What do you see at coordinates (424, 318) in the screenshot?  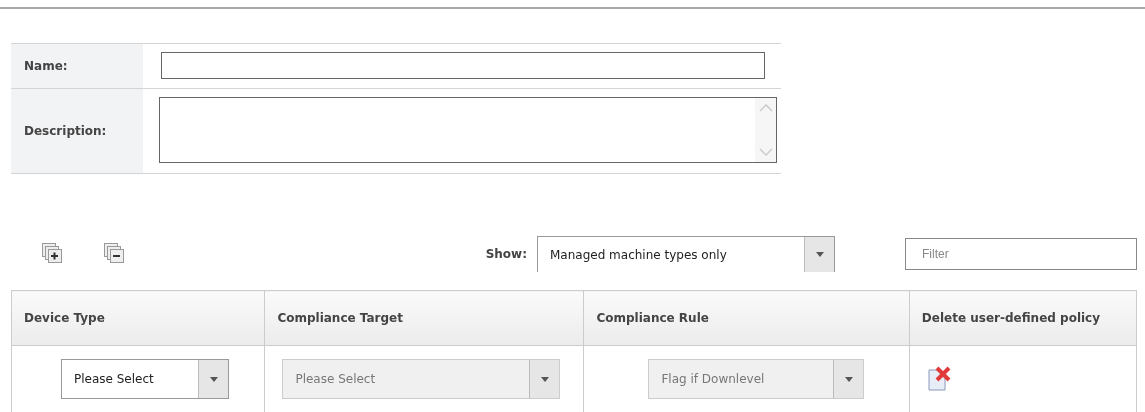 I see `column-header: Compliance Target` at bounding box center [424, 318].